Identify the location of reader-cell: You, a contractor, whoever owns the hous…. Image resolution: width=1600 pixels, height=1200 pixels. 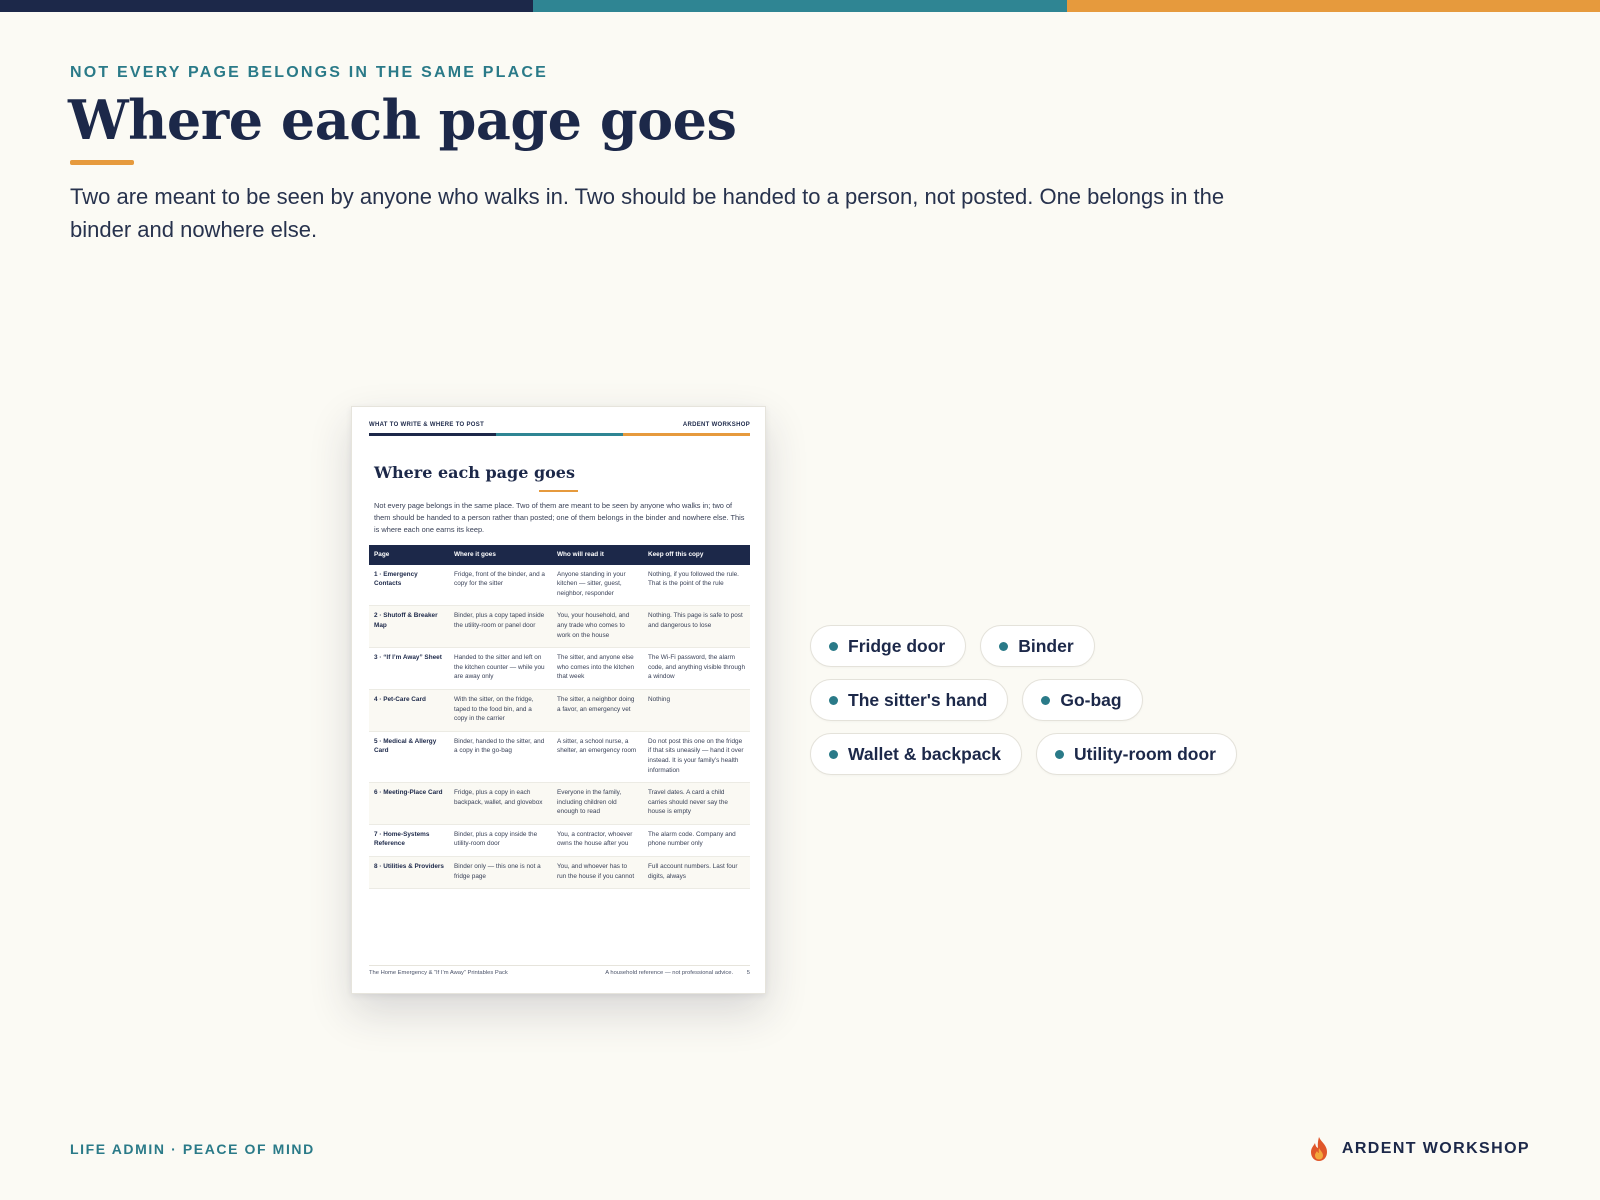
(597, 841).